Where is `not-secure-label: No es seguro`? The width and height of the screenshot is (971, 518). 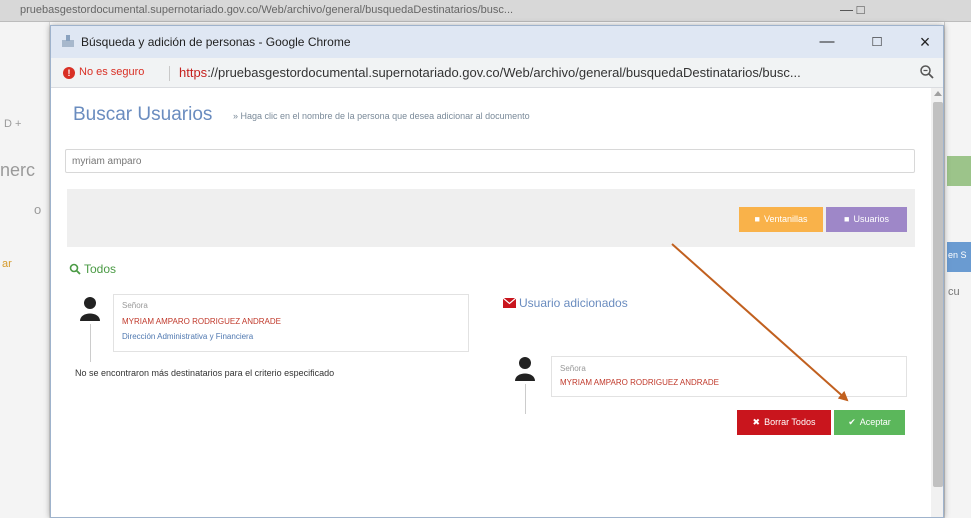 not-secure-label: No es seguro is located at coordinates (111, 72).